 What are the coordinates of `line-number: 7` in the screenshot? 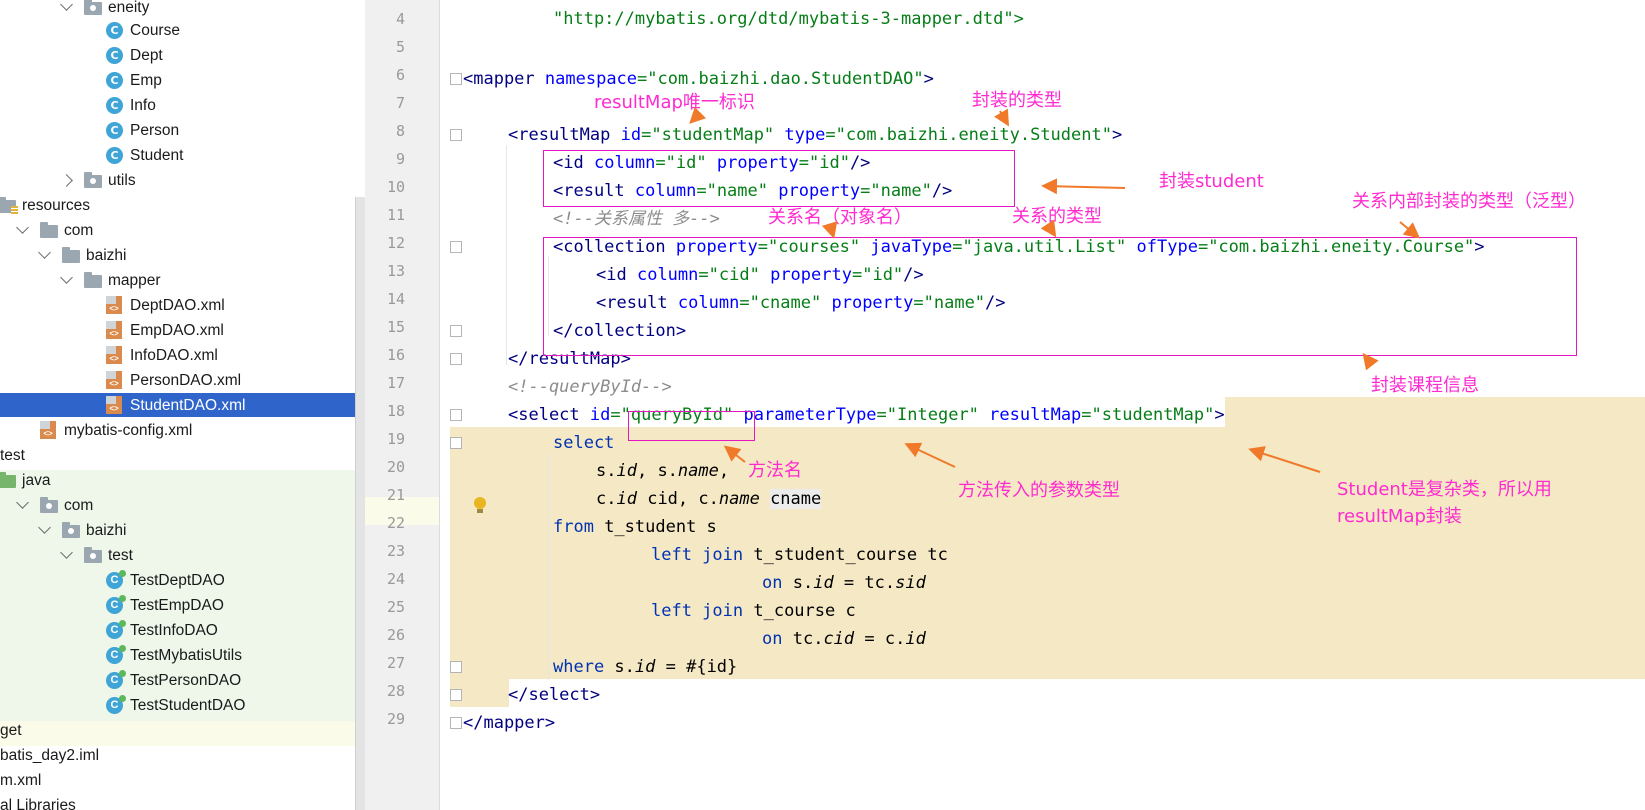 It's located at (400, 103).